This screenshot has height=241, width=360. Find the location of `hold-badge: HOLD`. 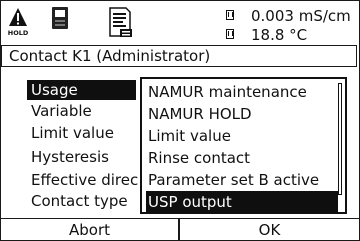

hold-badge: HOLD is located at coordinates (18, 33).